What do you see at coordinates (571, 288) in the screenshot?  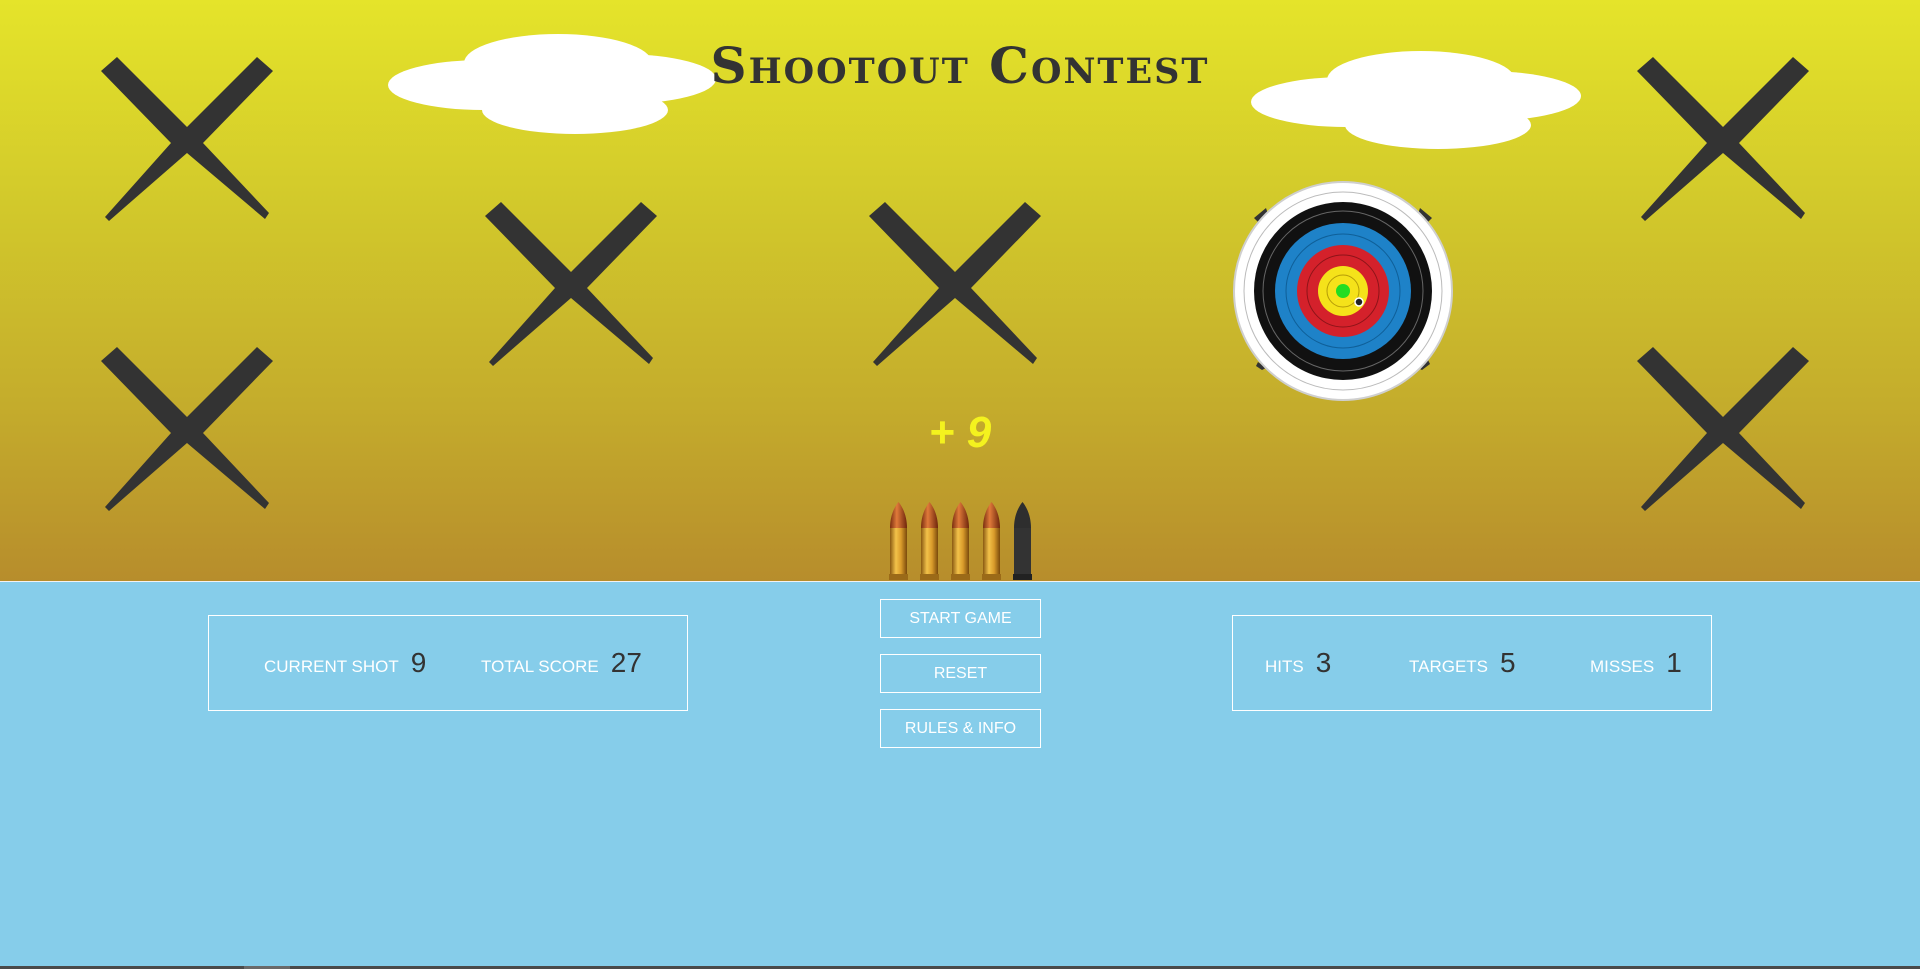 I see `target-middle-left-x-mark-icon` at bounding box center [571, 288].